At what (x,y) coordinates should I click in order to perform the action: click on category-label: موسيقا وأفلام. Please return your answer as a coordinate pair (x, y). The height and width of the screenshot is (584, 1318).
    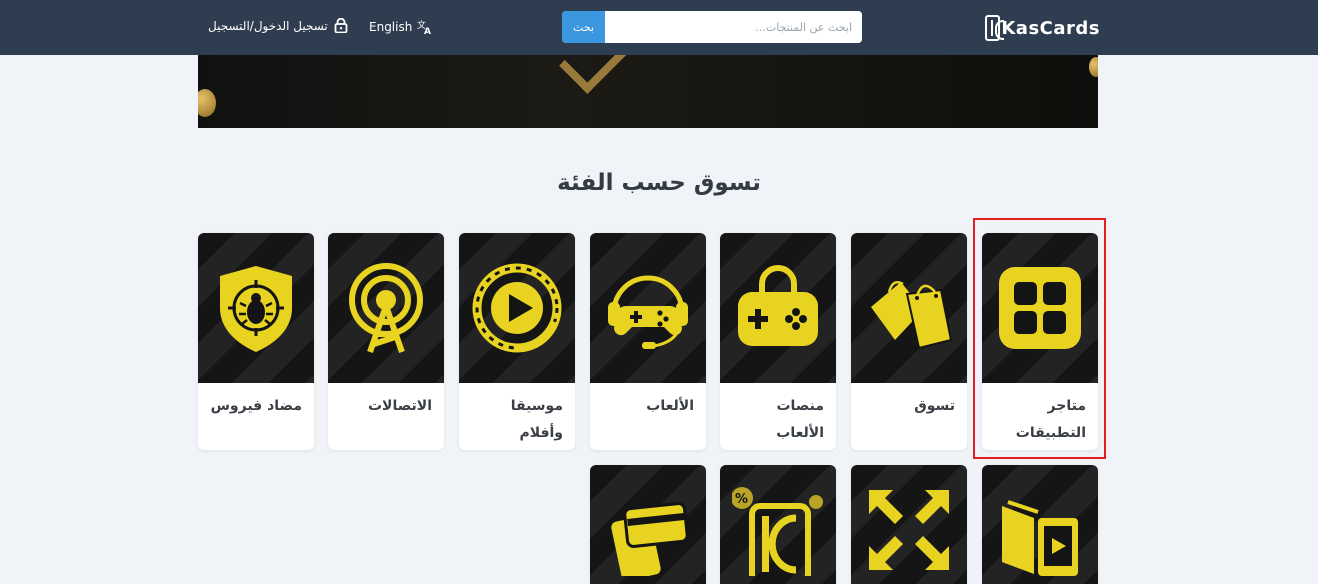
    Looking at the image, I should click on (536, 419).